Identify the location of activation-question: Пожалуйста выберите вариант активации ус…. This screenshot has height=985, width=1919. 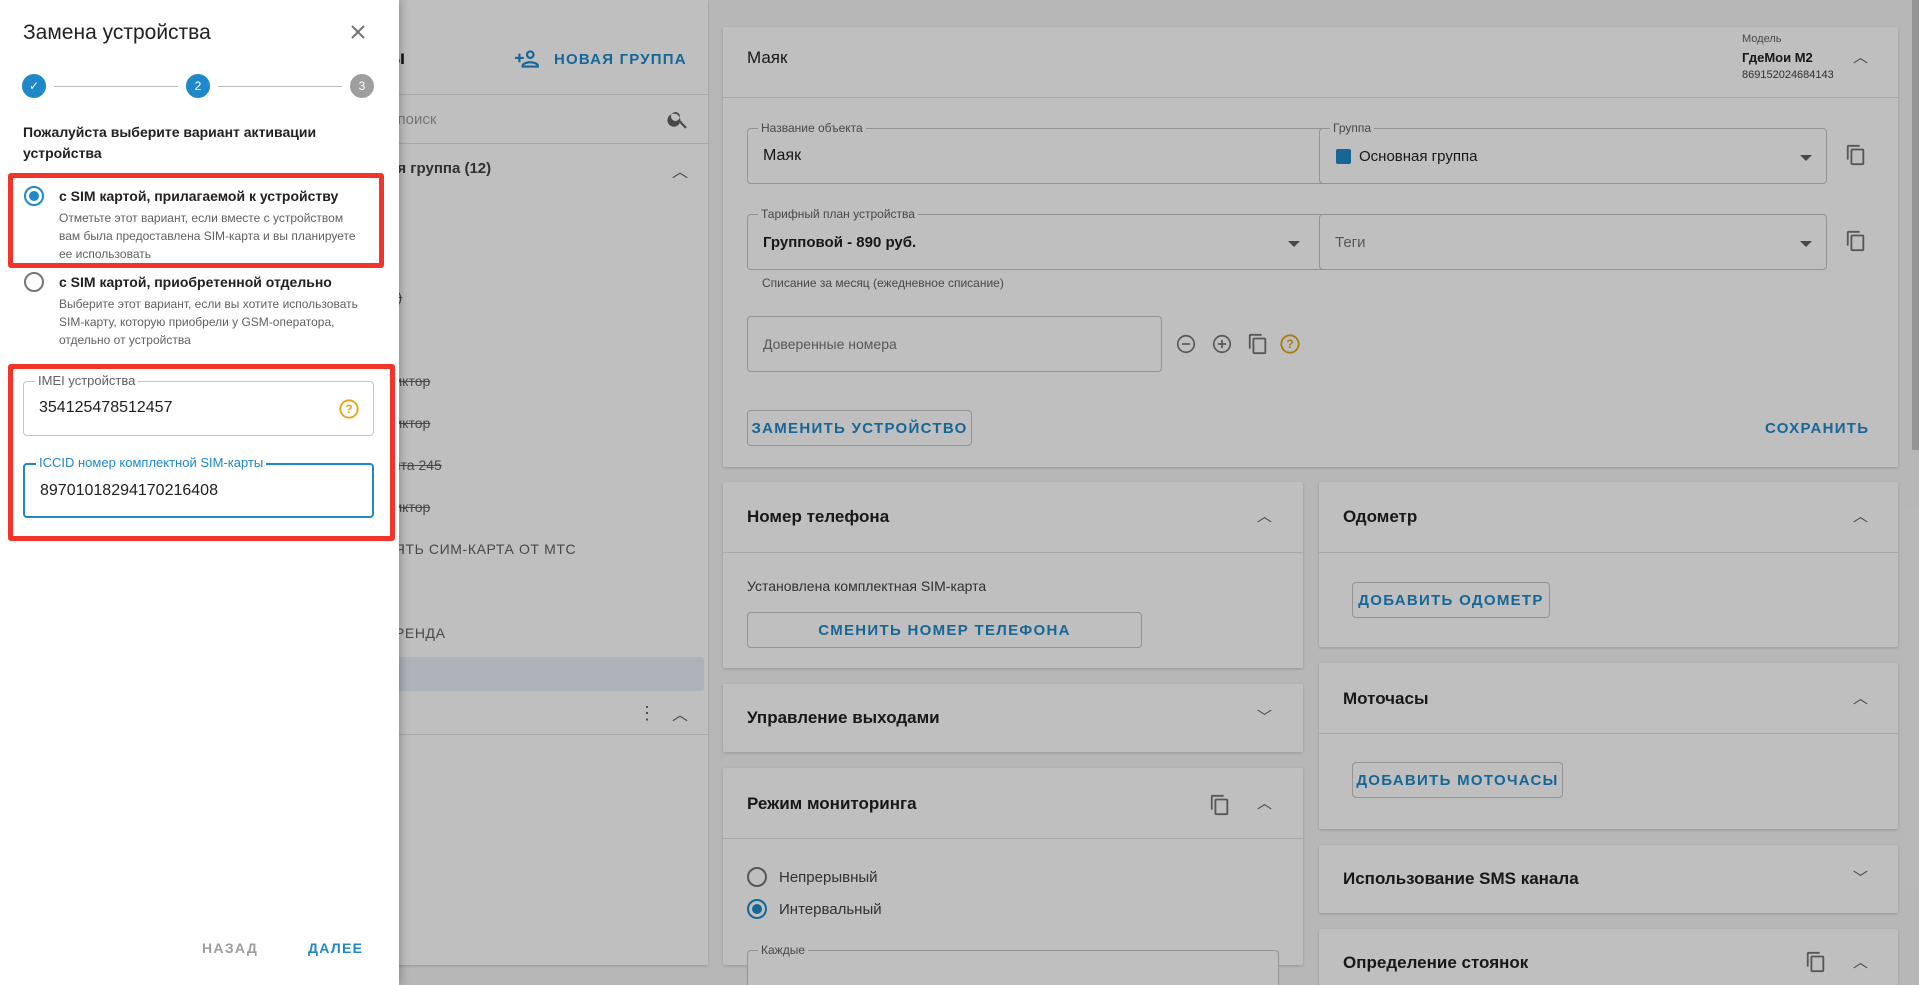
(170, 142).